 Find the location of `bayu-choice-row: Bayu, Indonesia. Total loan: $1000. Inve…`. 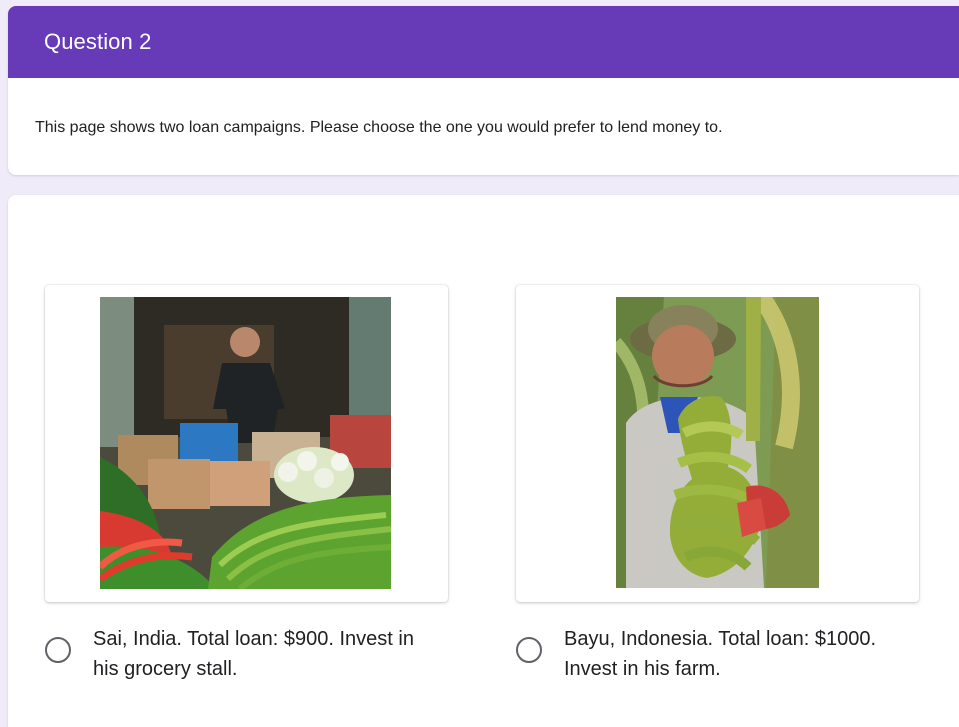

bayu-choice-row: Bayu, Indonesia. Total loan: $1000. Inve… is located at coordinates (717, 653).